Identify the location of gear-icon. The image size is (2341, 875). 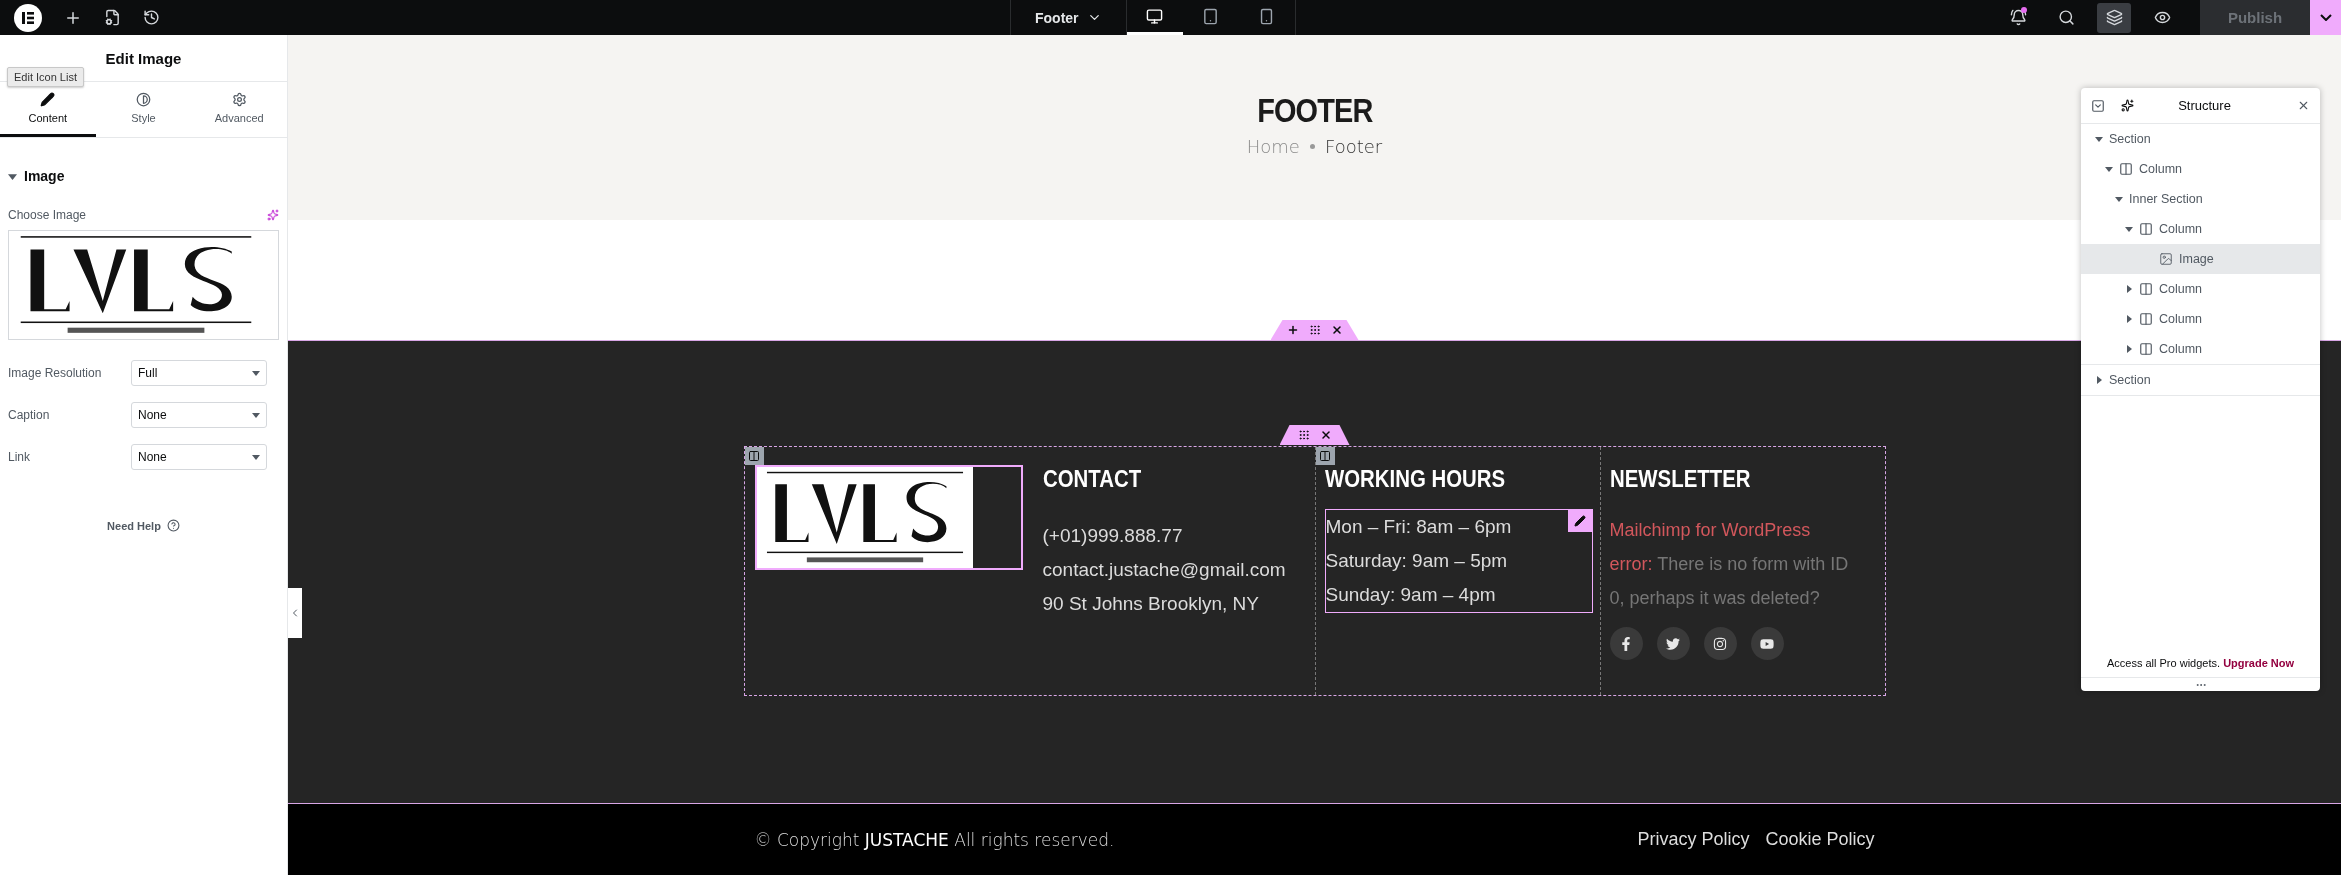
(239, 99).